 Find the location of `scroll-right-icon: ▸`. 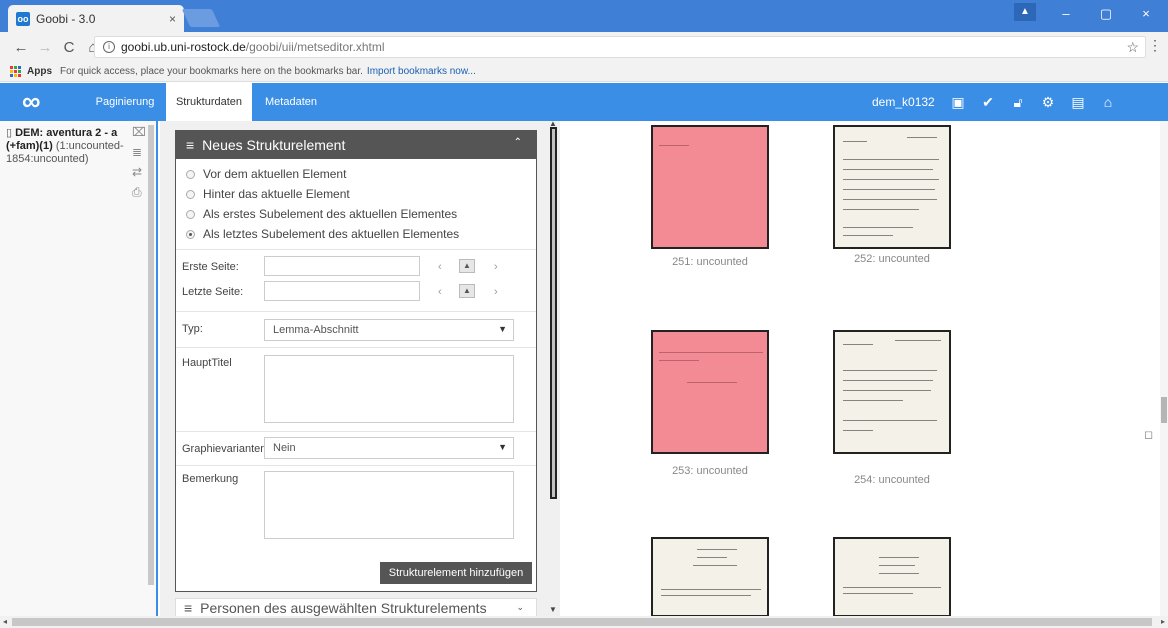

scroll-right-icon: ▸ is located at coordinates (1163, 622).